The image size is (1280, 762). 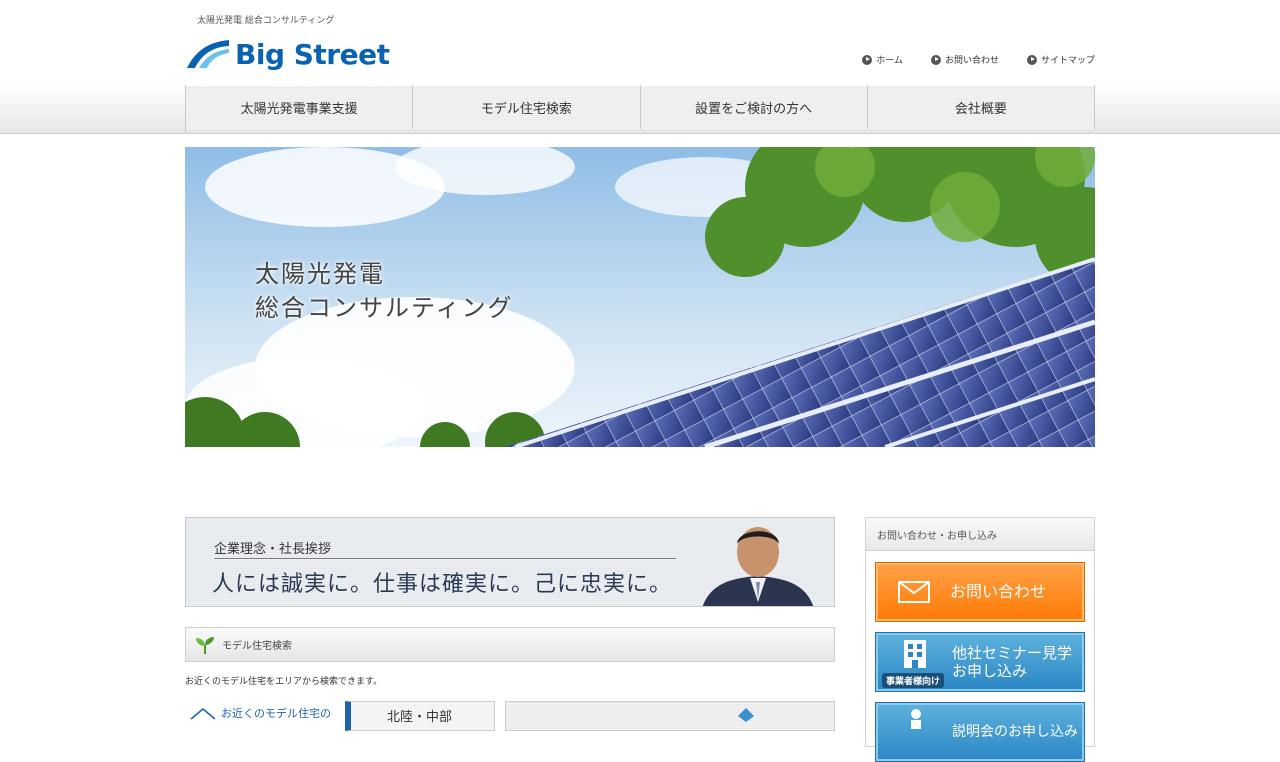 What do you see at coordinates (1067, 61) in the screenshot?
I see `utility-link-label: サイトマップ` at bounding box center [1067, 61].